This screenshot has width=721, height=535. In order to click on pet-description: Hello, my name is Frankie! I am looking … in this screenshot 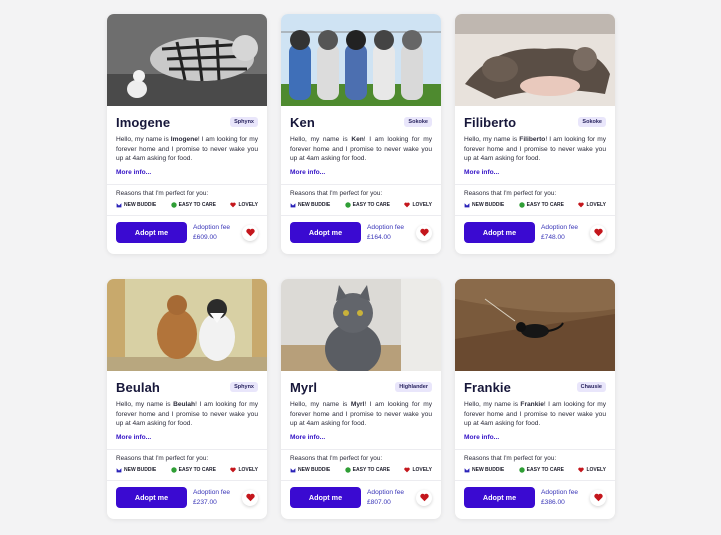, I will do `click(535, 414)`.